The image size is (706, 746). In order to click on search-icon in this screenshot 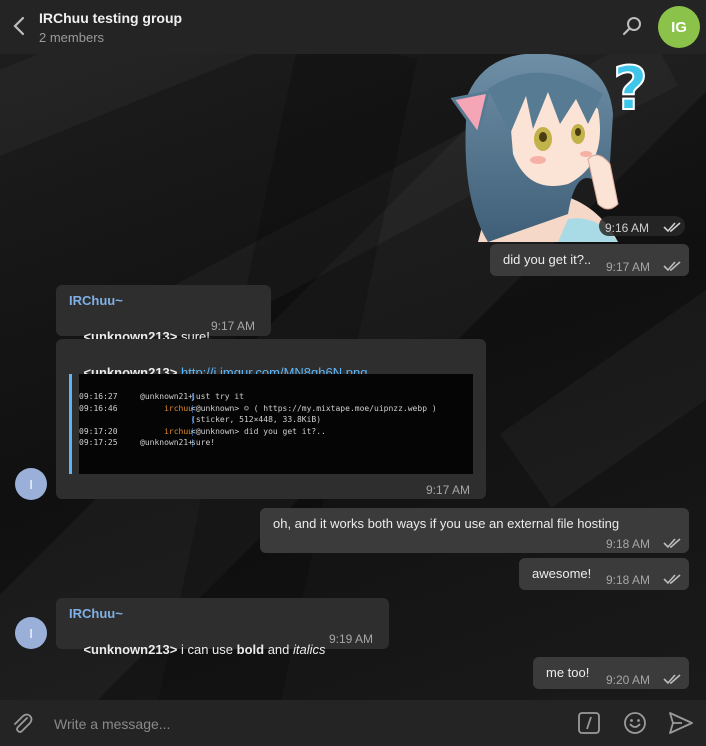, I will do `click(632, 27)`.